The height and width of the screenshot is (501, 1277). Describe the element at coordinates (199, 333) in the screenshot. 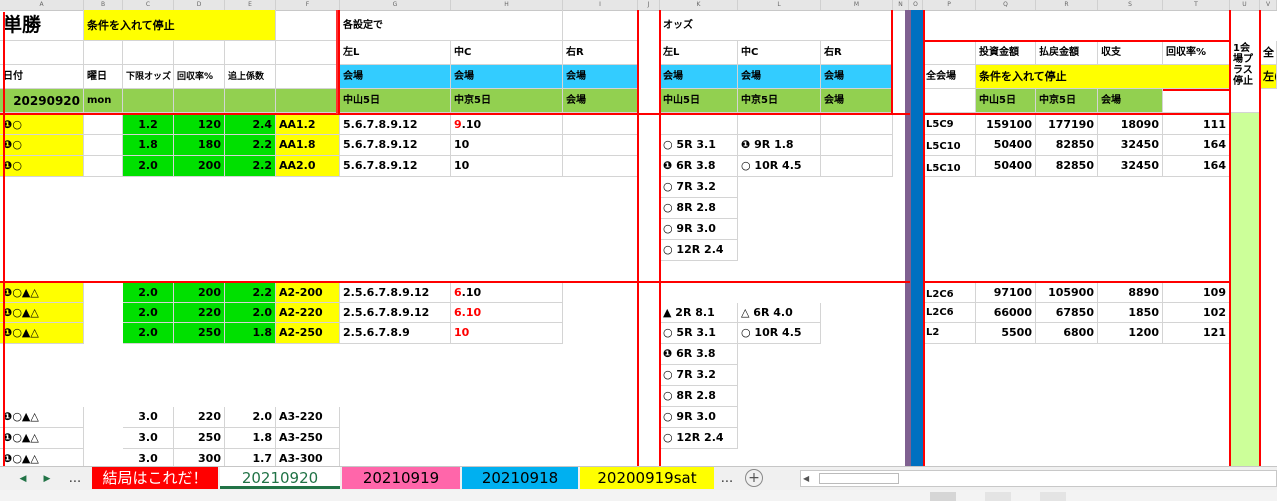

I see `b2r3-return-rate: 250` at that location.